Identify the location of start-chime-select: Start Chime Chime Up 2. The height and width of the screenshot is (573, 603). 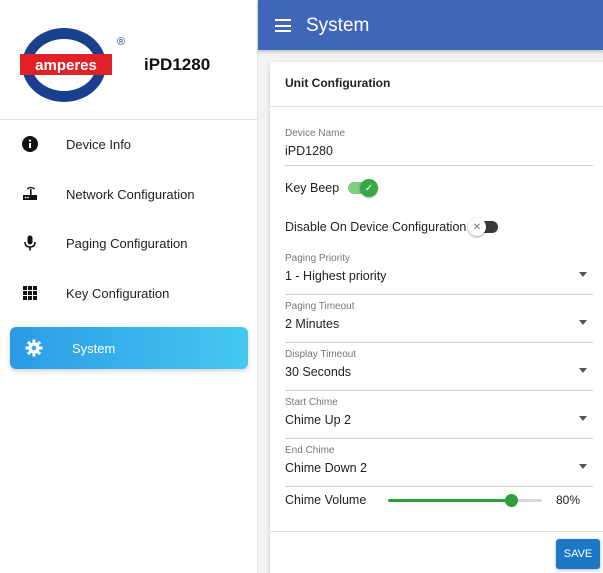
(439, 418).